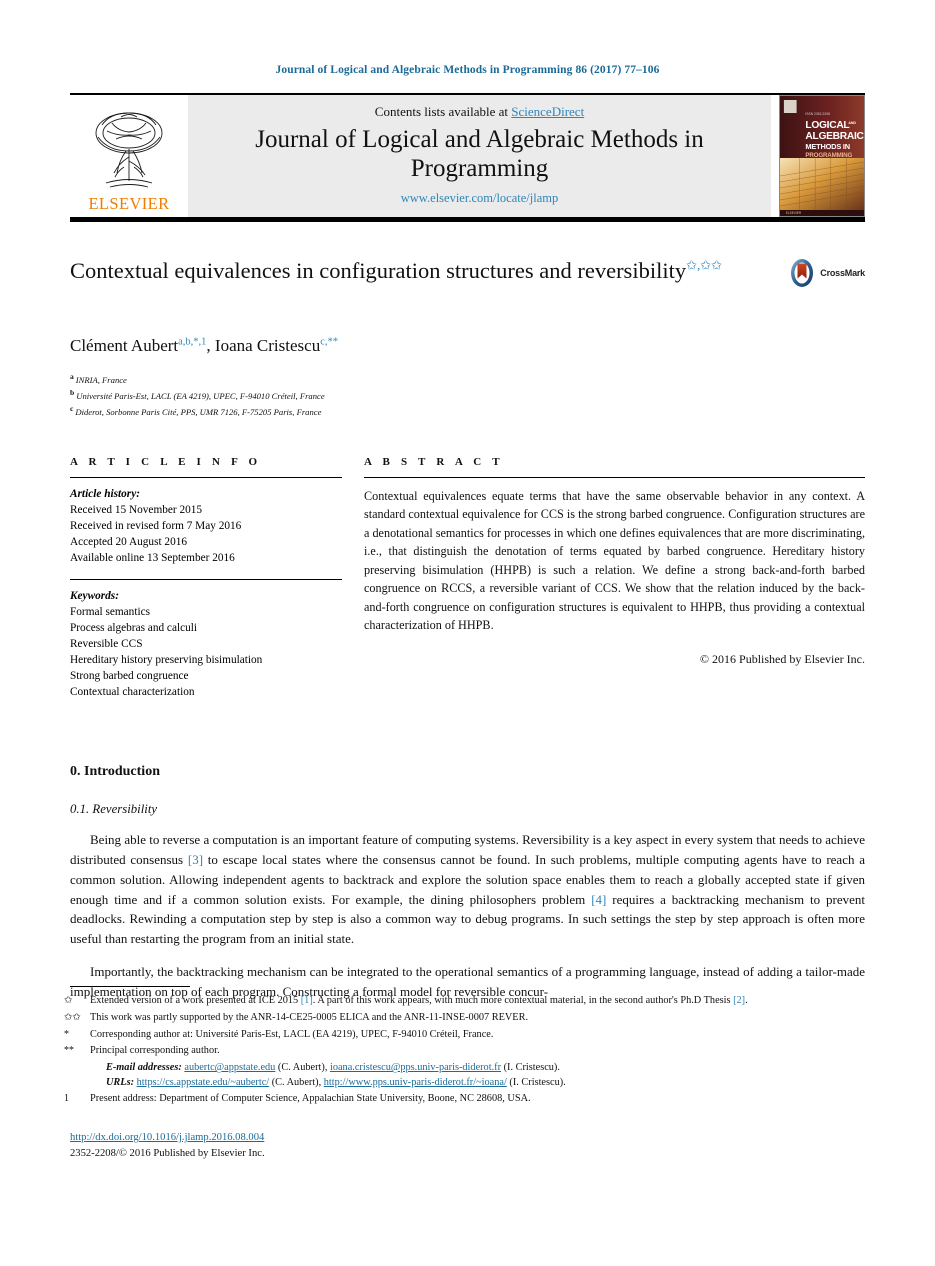 Image resolution: width=935 pixels, height=1266 pixels. I want to click on affiliation-item: a INRIA, France, so click(467, 379).